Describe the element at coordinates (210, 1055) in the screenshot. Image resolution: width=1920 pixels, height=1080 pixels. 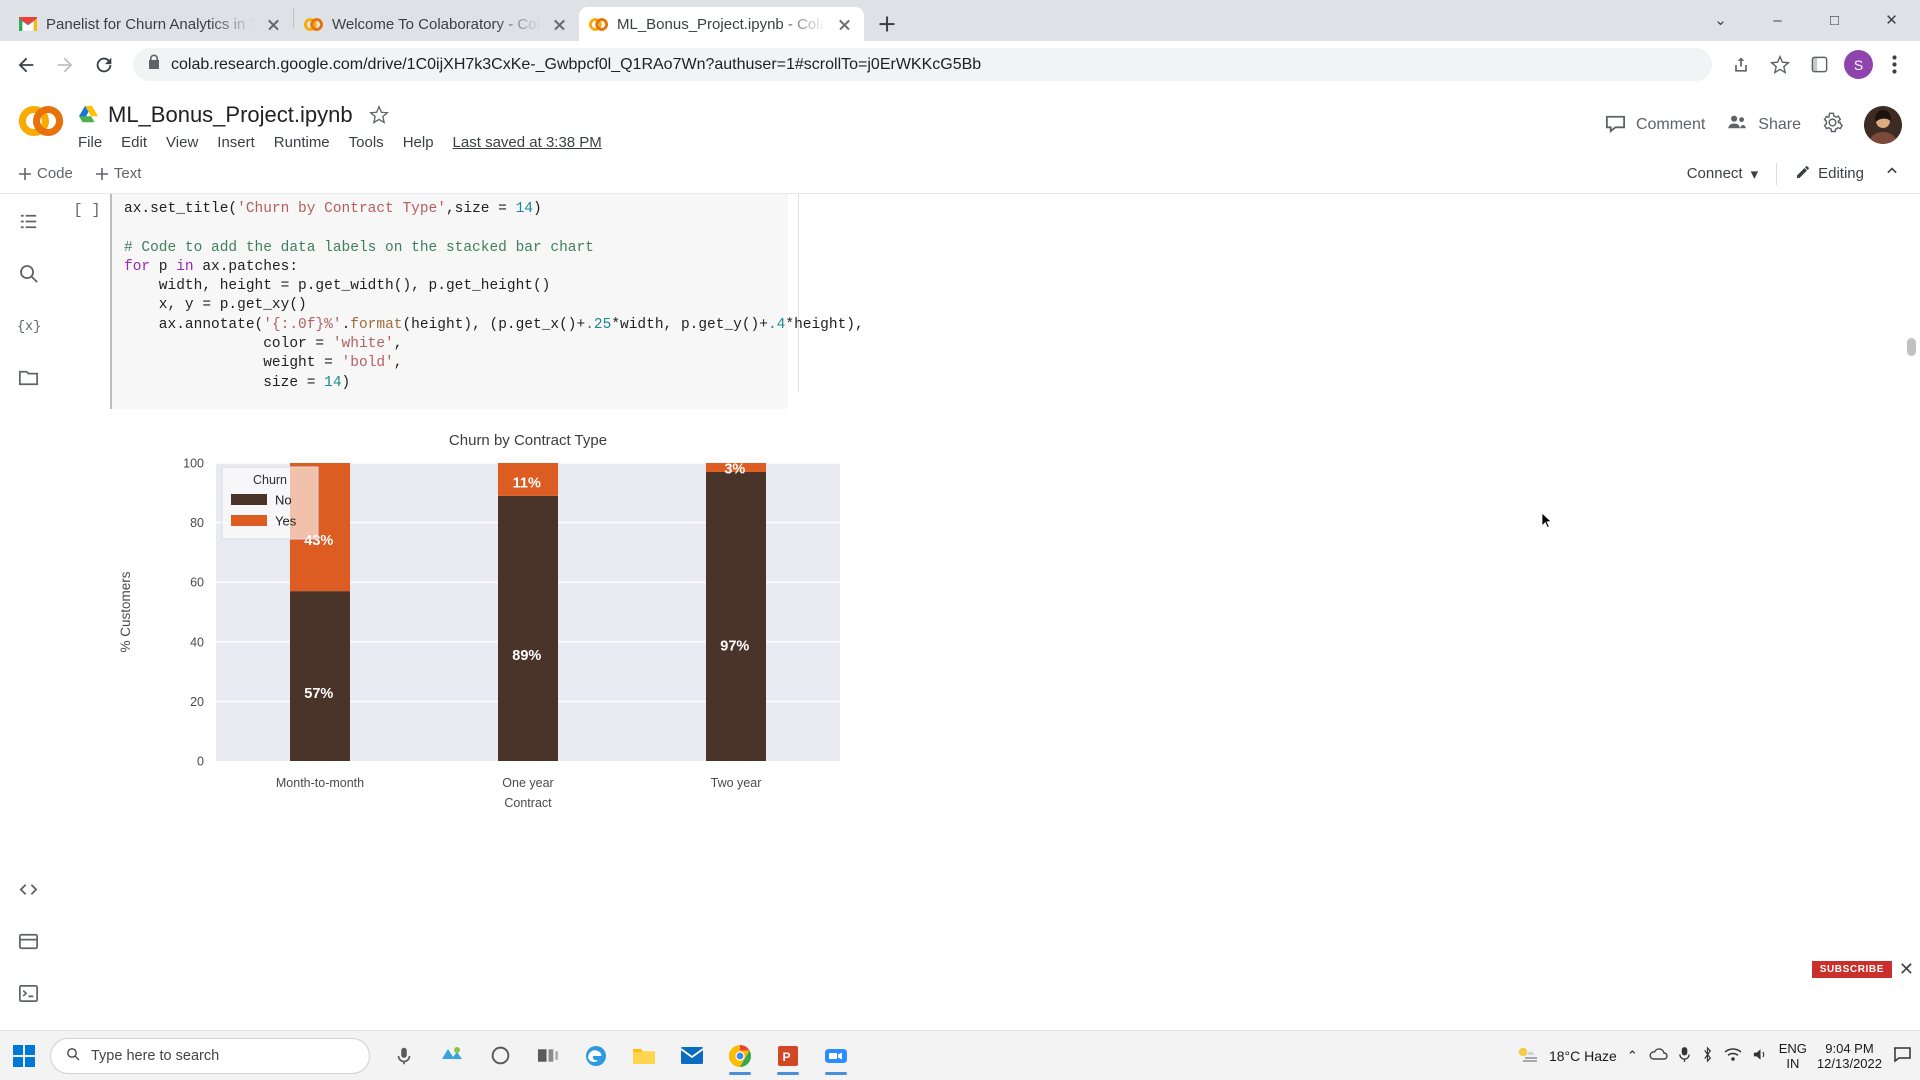
I see `search-input: Type here to search` at that location.